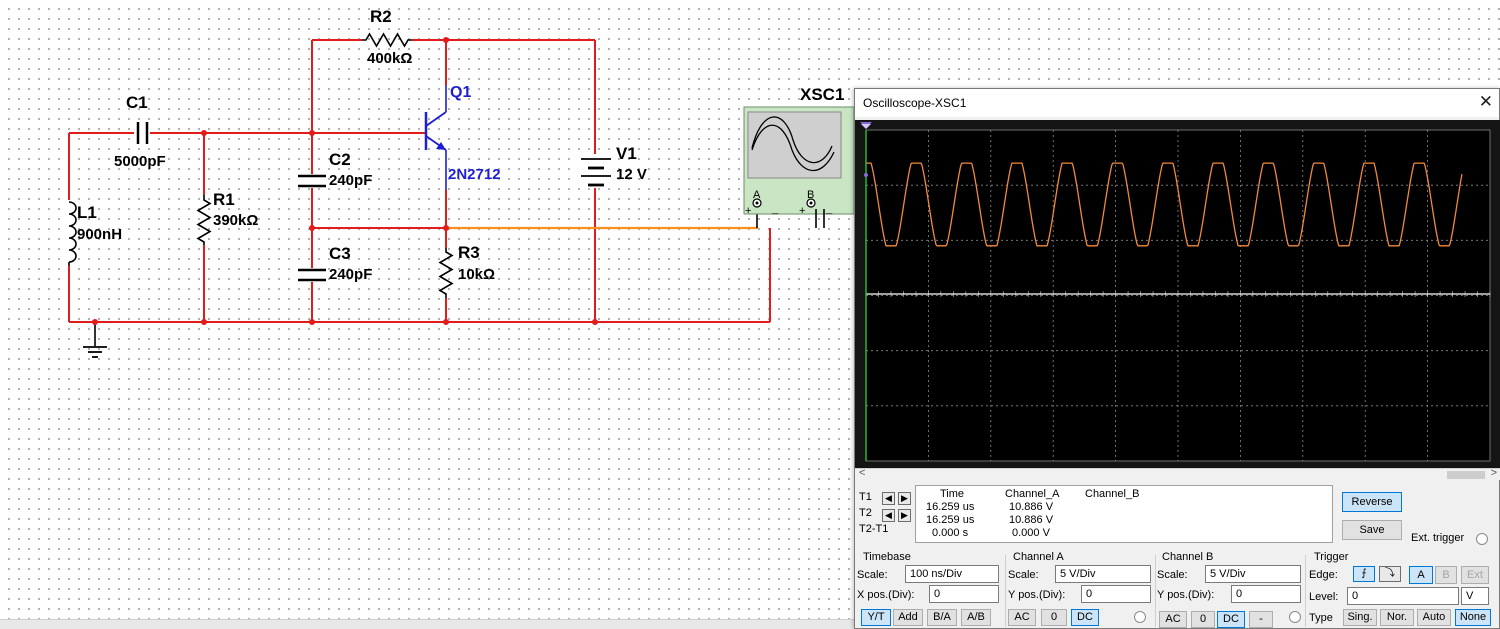 This screenshot has height=629, width=1500. Describe the element at coordinates (1140, 617) in the screenshot. I see `channel-a-radio` at that location.